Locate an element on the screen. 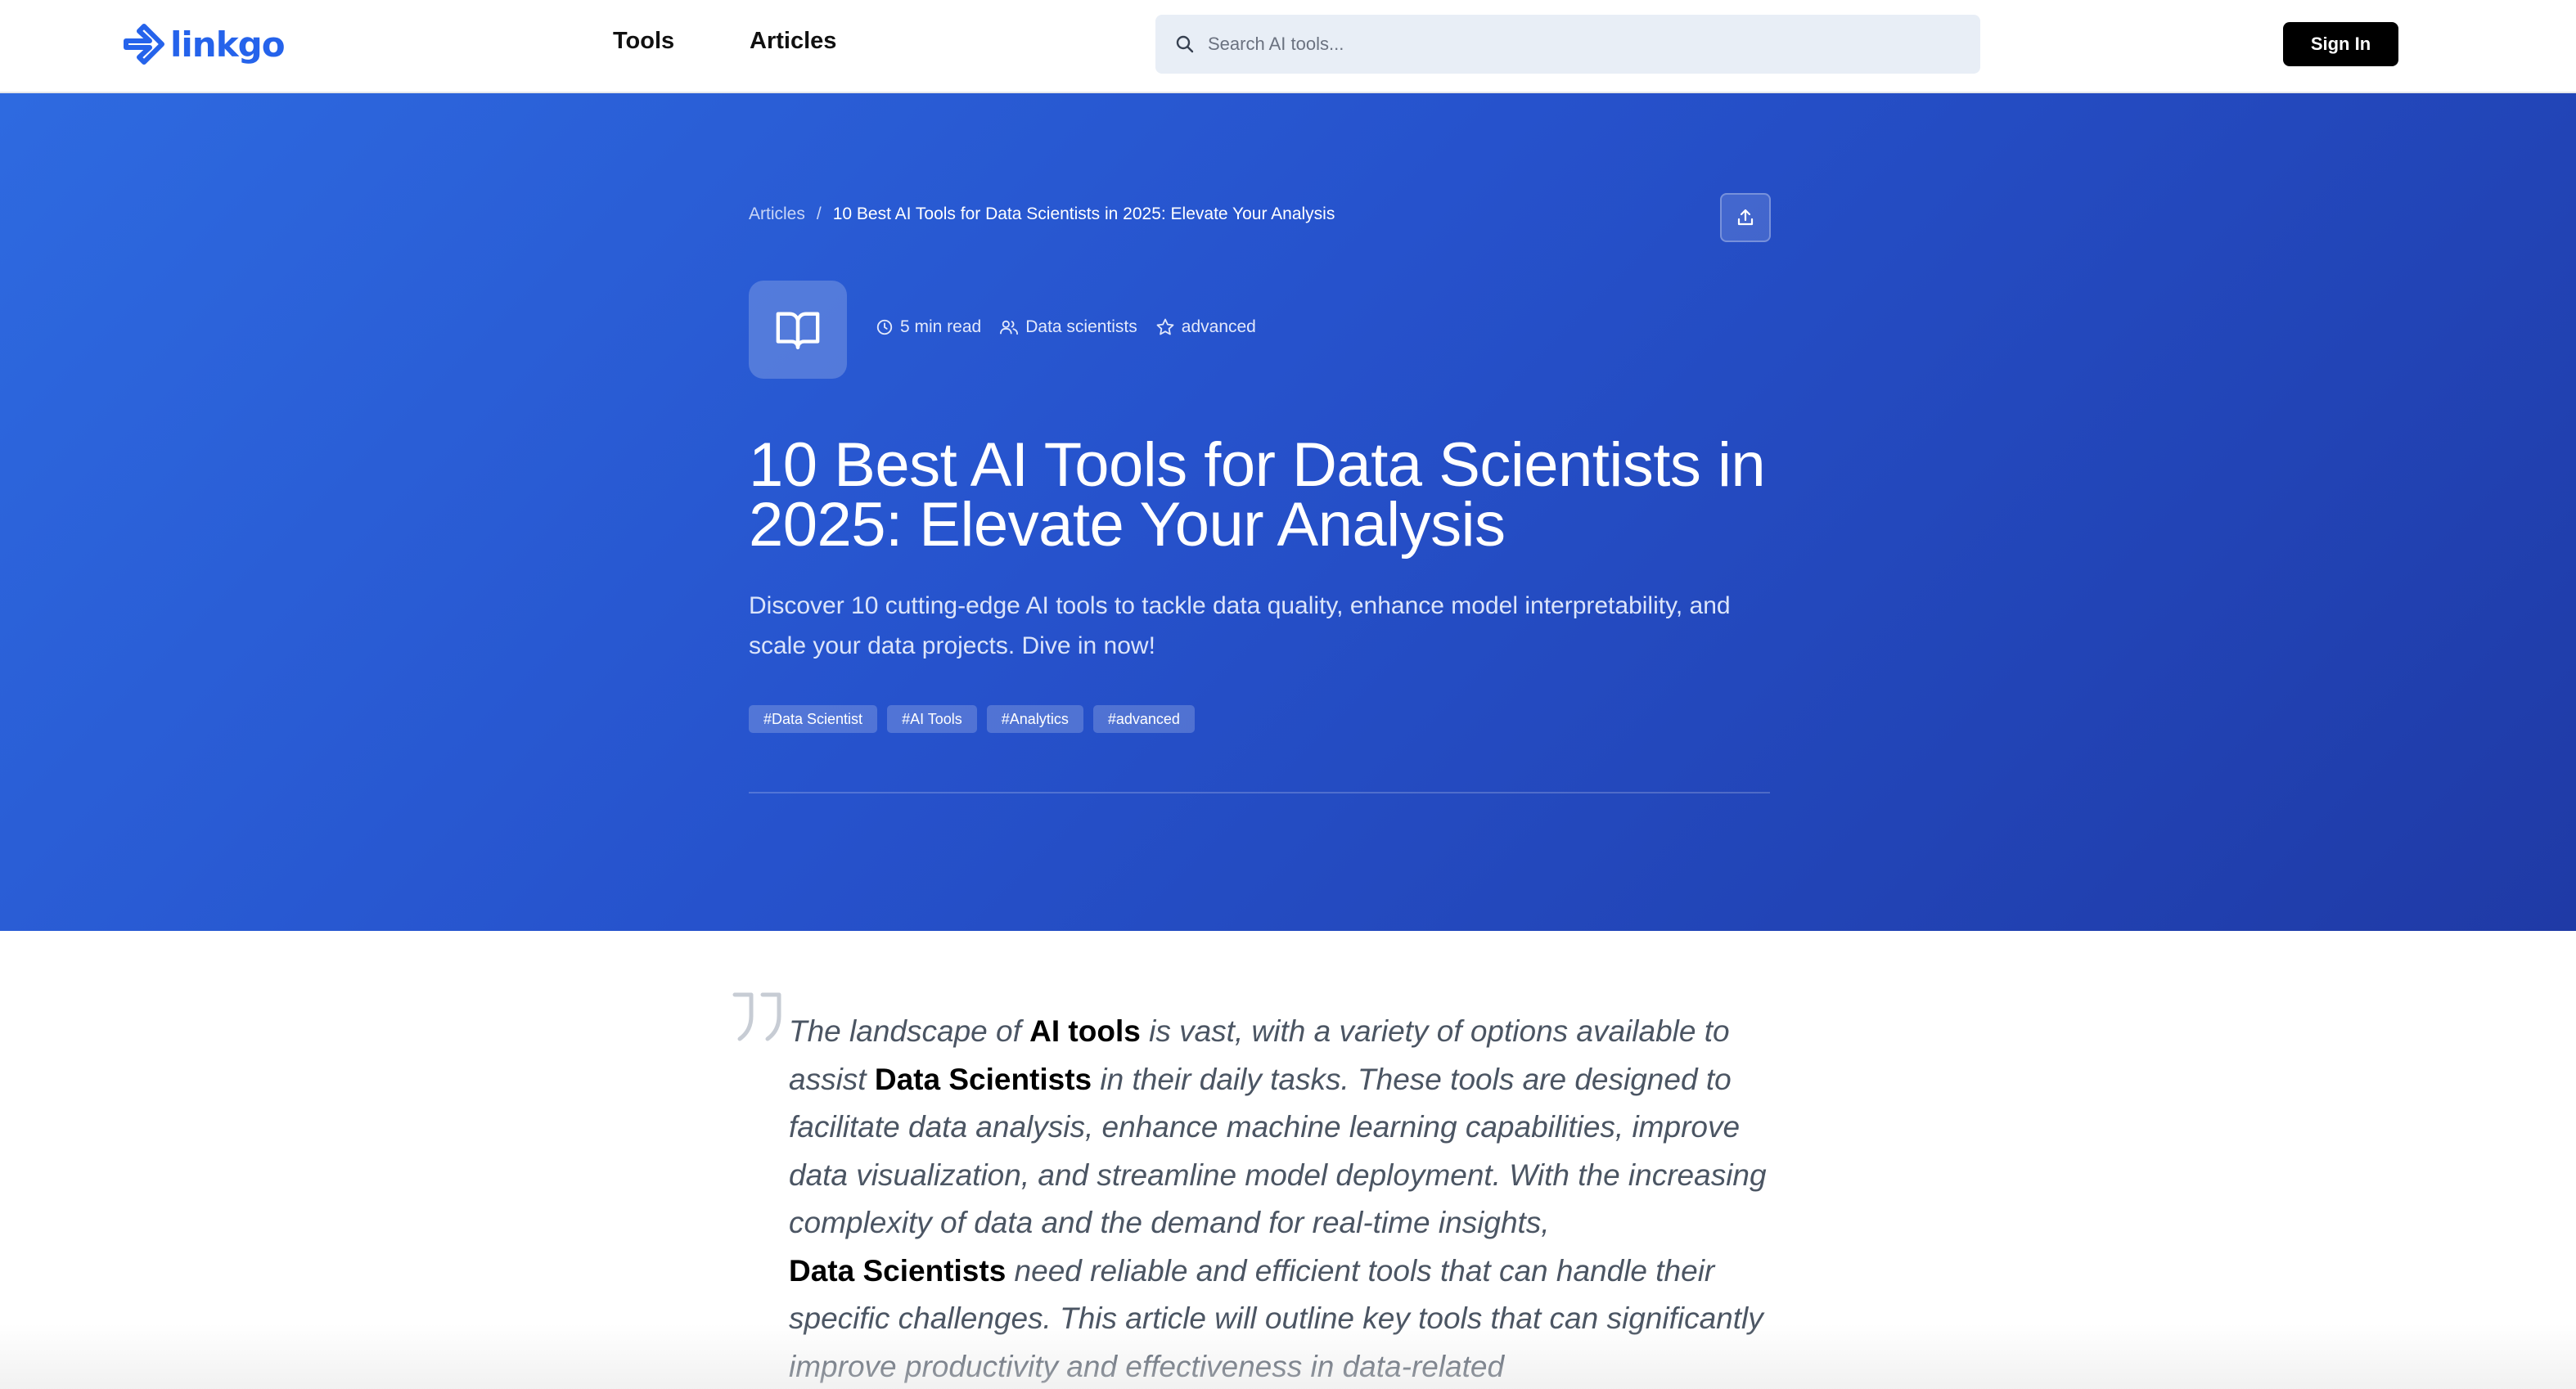 This screenshot has width=2576, height=1389. logo: linkgo is located at coordinates (204, 45).